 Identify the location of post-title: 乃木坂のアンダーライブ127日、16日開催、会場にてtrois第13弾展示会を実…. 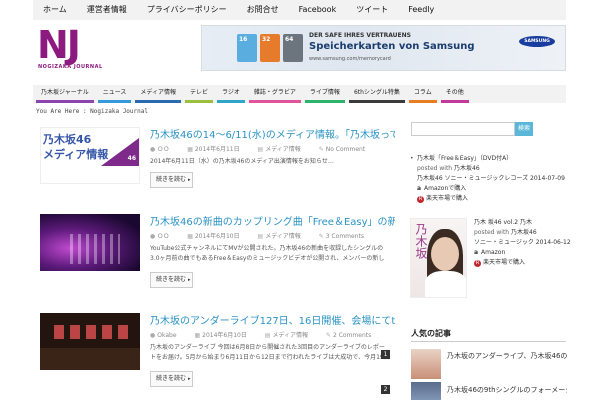
(272, 319).